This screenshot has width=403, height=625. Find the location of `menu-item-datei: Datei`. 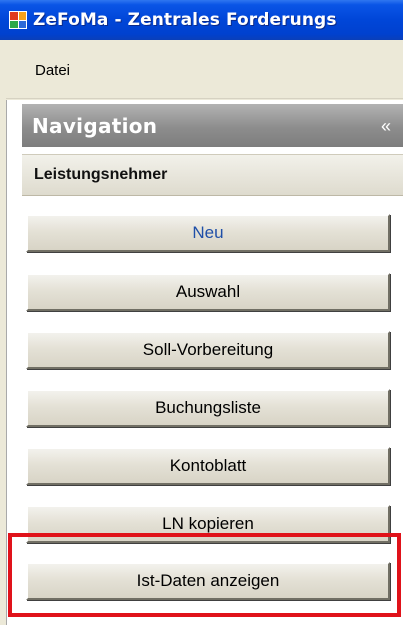

menu-item-datei: Datei is located at coordinates (52, 70).